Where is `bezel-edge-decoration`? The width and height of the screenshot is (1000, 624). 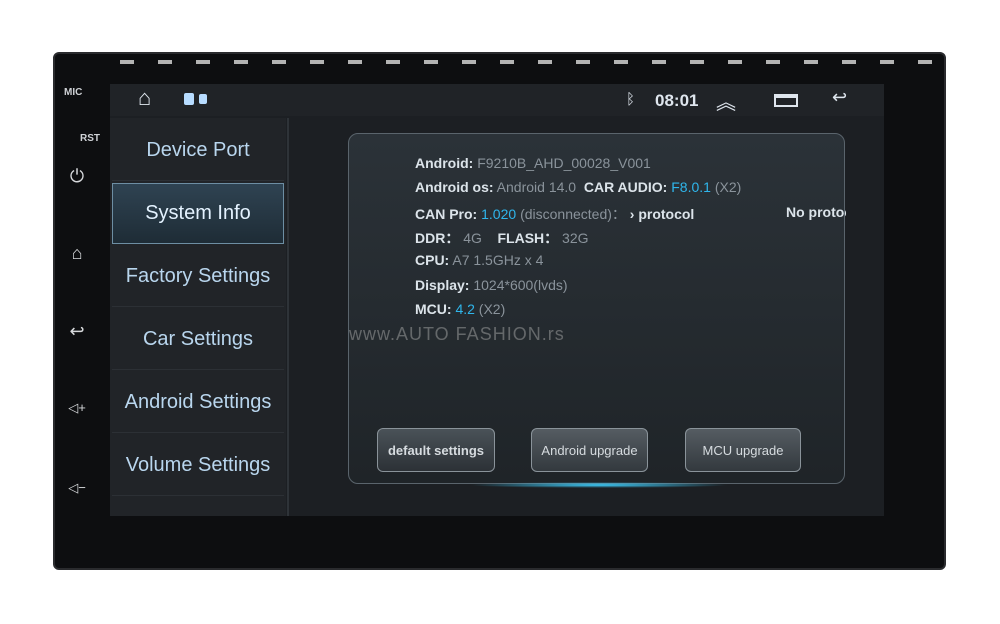 bezel-edge-decoration is located at coordinates (530, 62).